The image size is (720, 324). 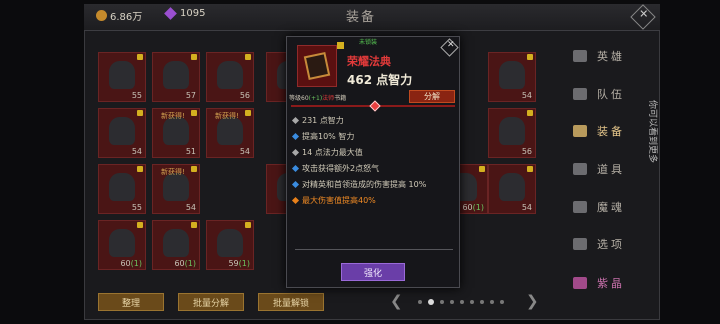 I want to click on inventory-slot: 新获得! 51, so click(x=176, y=133).